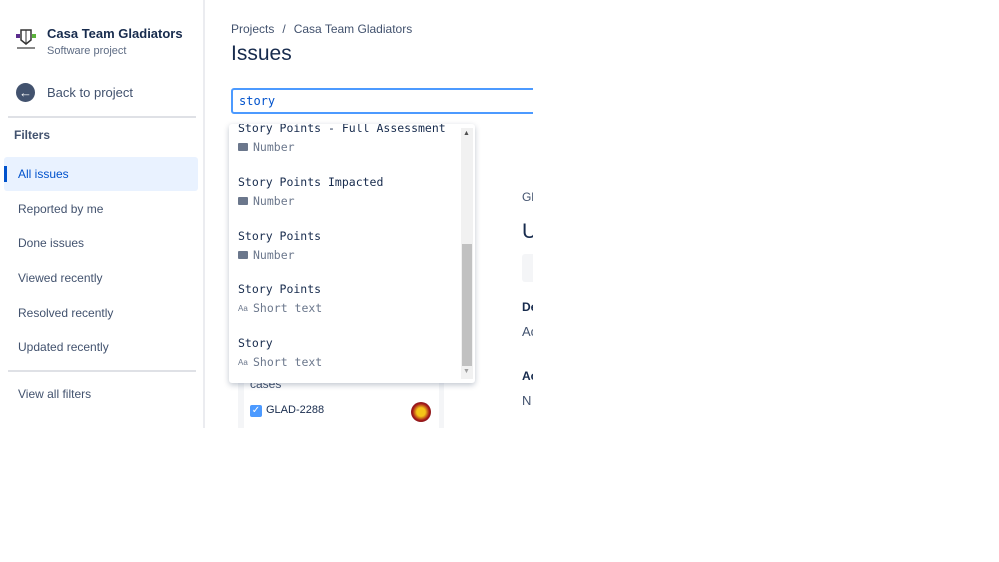  What do you see at coordinates (295, 410) in the screenshot?
I see `issue-key: GLAD-2288` at bounding box center [295, 410].